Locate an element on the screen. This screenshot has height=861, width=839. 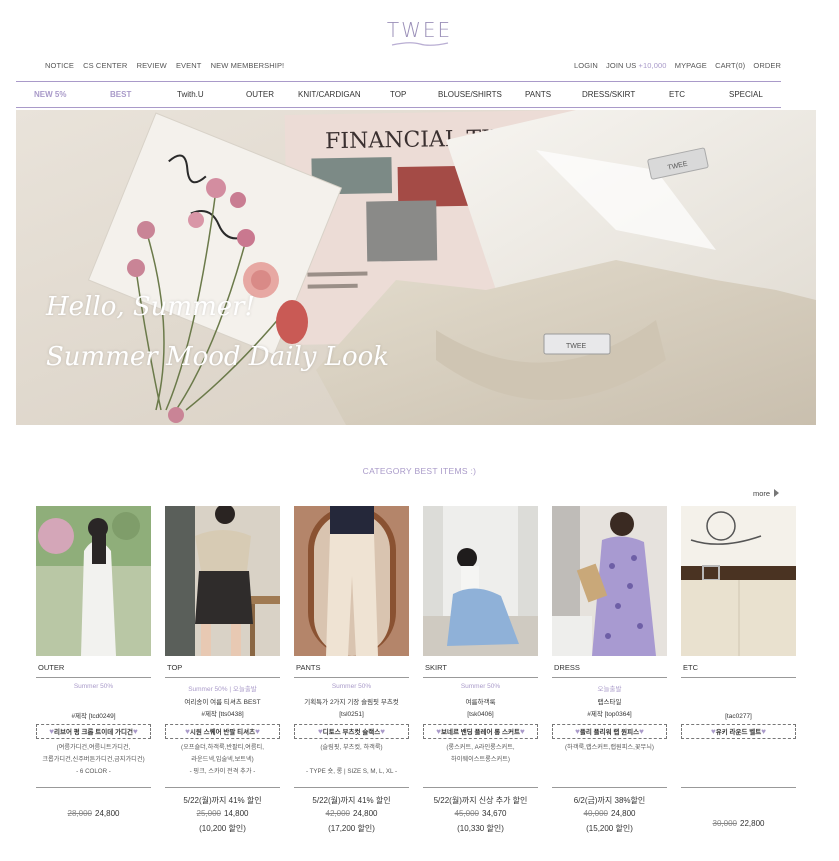
product-desc-line: 크롭가디건,신주버튼가디건,금지가디건) is located at coordinates (93, 759).